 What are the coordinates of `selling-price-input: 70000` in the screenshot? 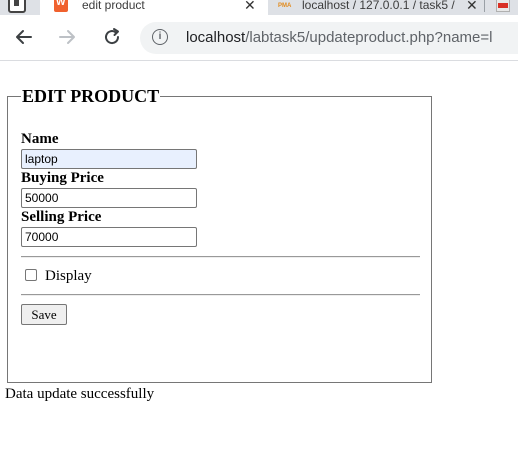 It's located at (109, 237).